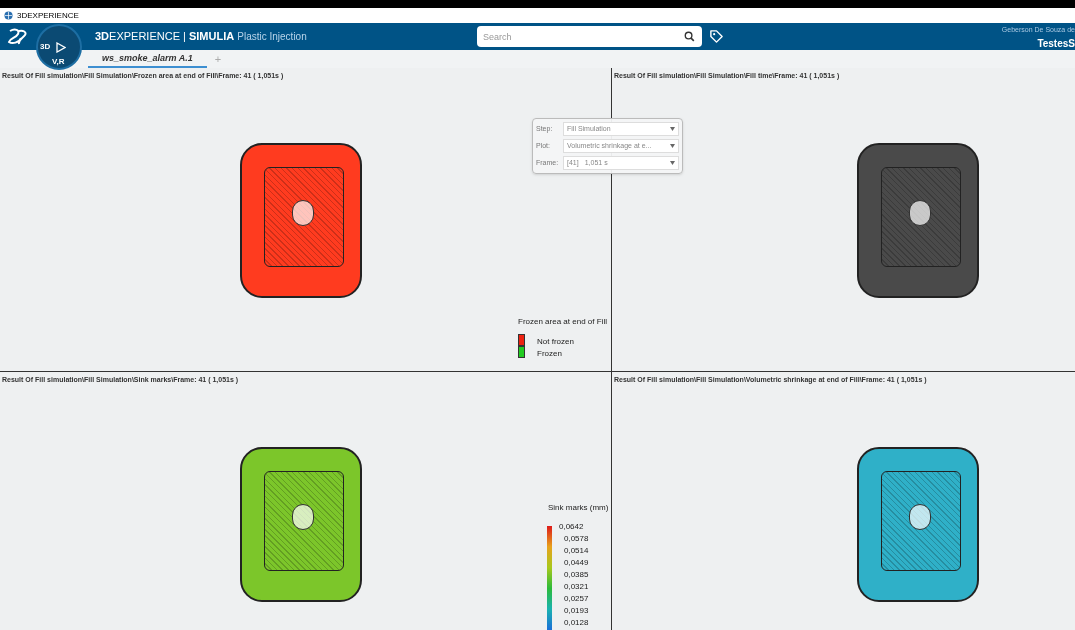  I want to click on scale-label: 0,0128, so click(576, 623).